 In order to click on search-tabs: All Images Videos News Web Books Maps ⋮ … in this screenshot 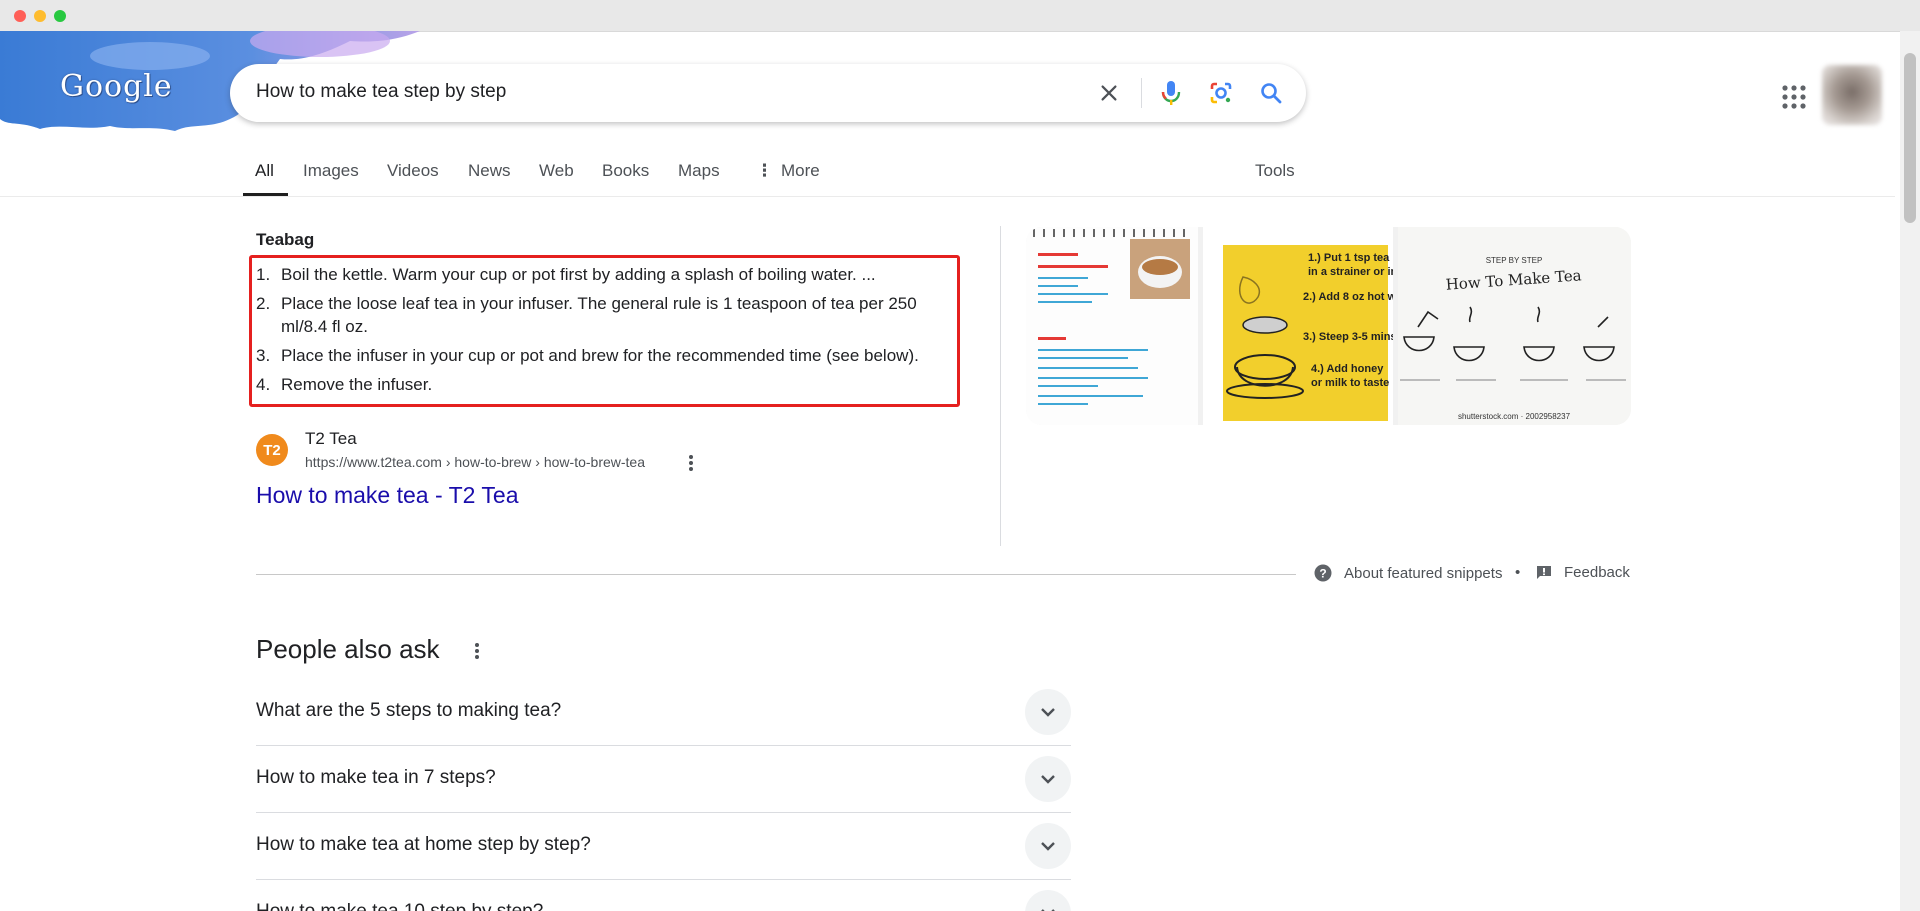, I will do `click(947, 174)`.